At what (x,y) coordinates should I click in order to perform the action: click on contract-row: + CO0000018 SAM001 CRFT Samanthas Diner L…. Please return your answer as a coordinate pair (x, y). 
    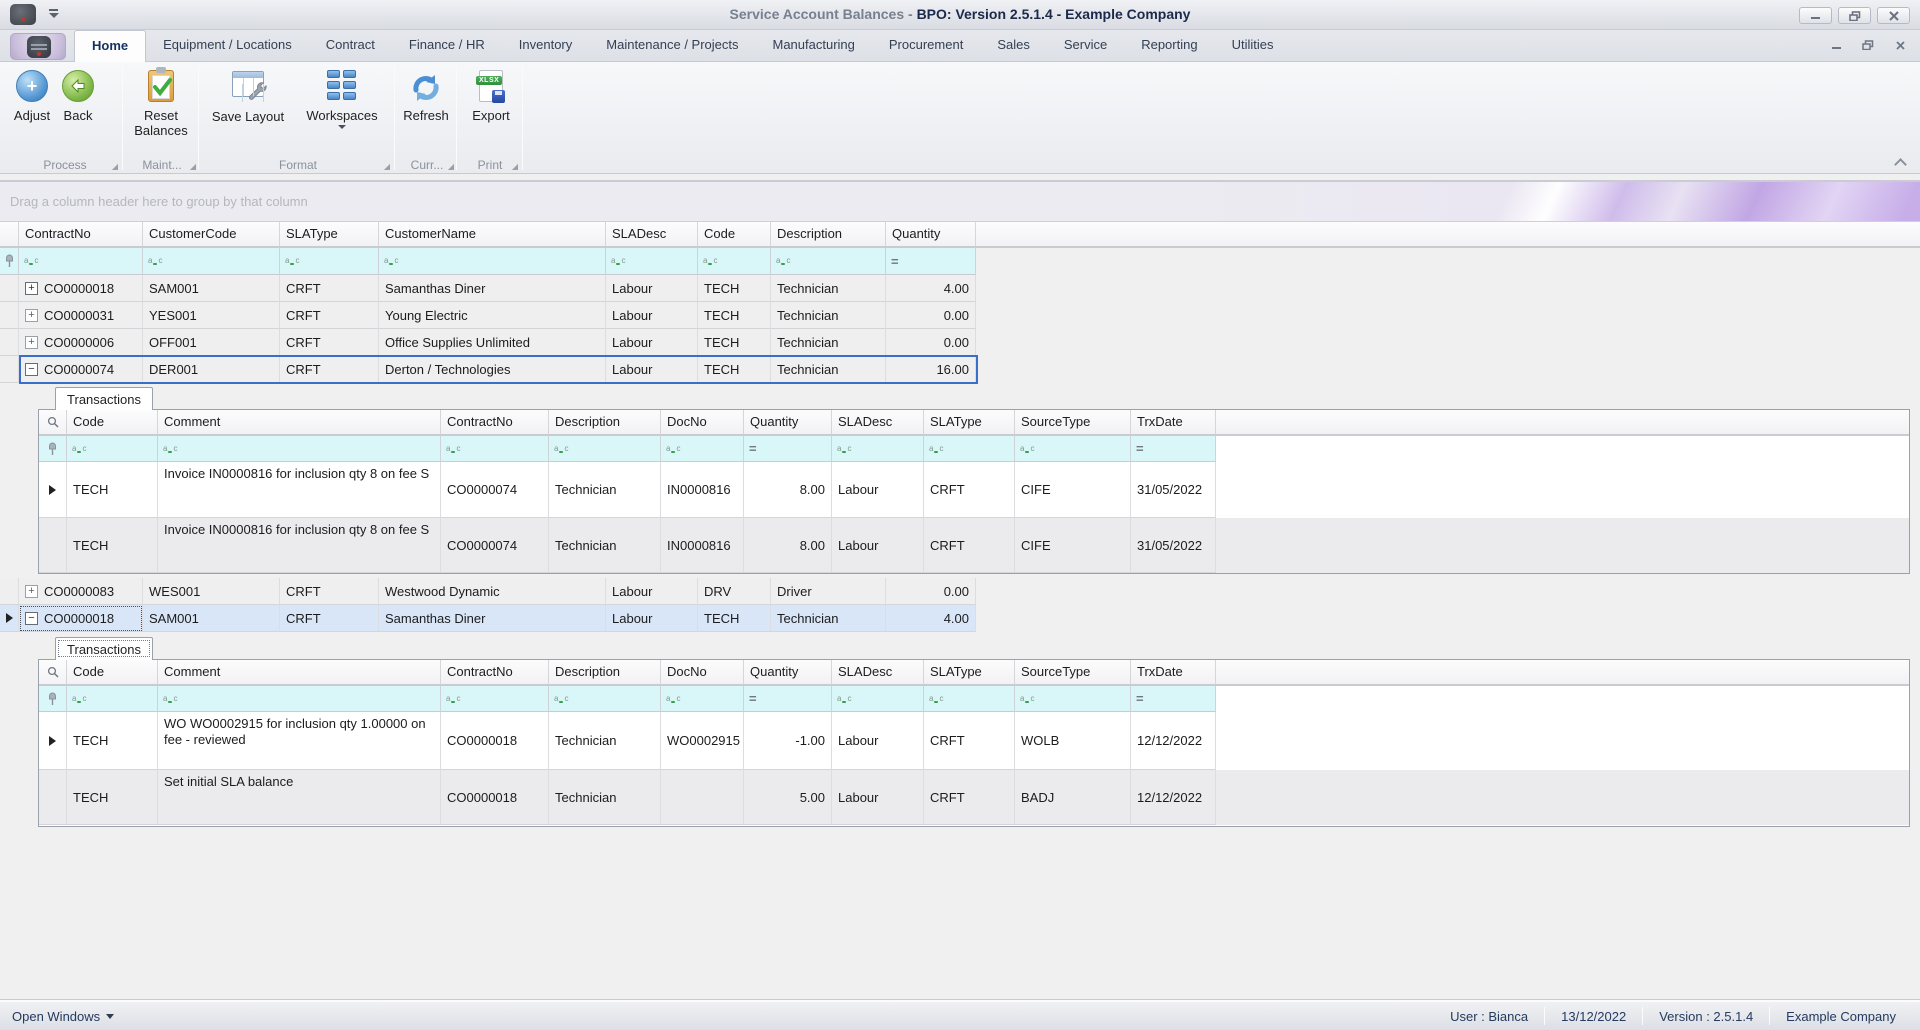
    Looking at the image, I should click on (488, 288).